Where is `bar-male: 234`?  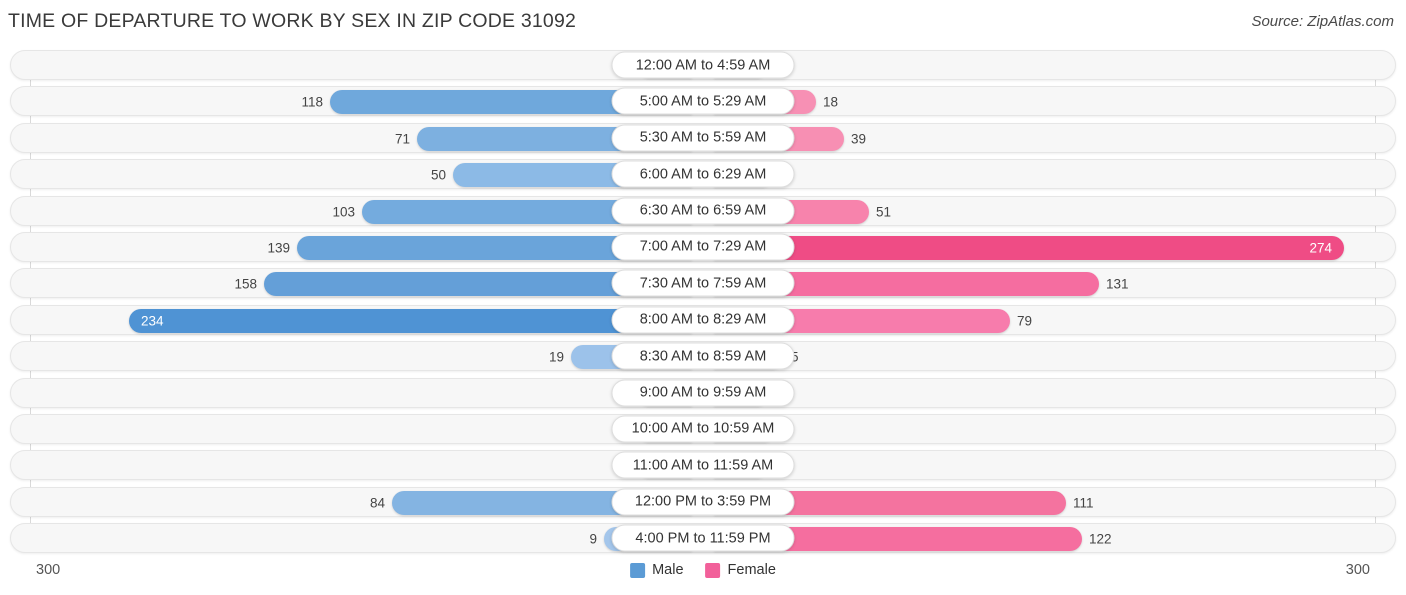
bar-male: 234 is located at coordinates (410, 320).